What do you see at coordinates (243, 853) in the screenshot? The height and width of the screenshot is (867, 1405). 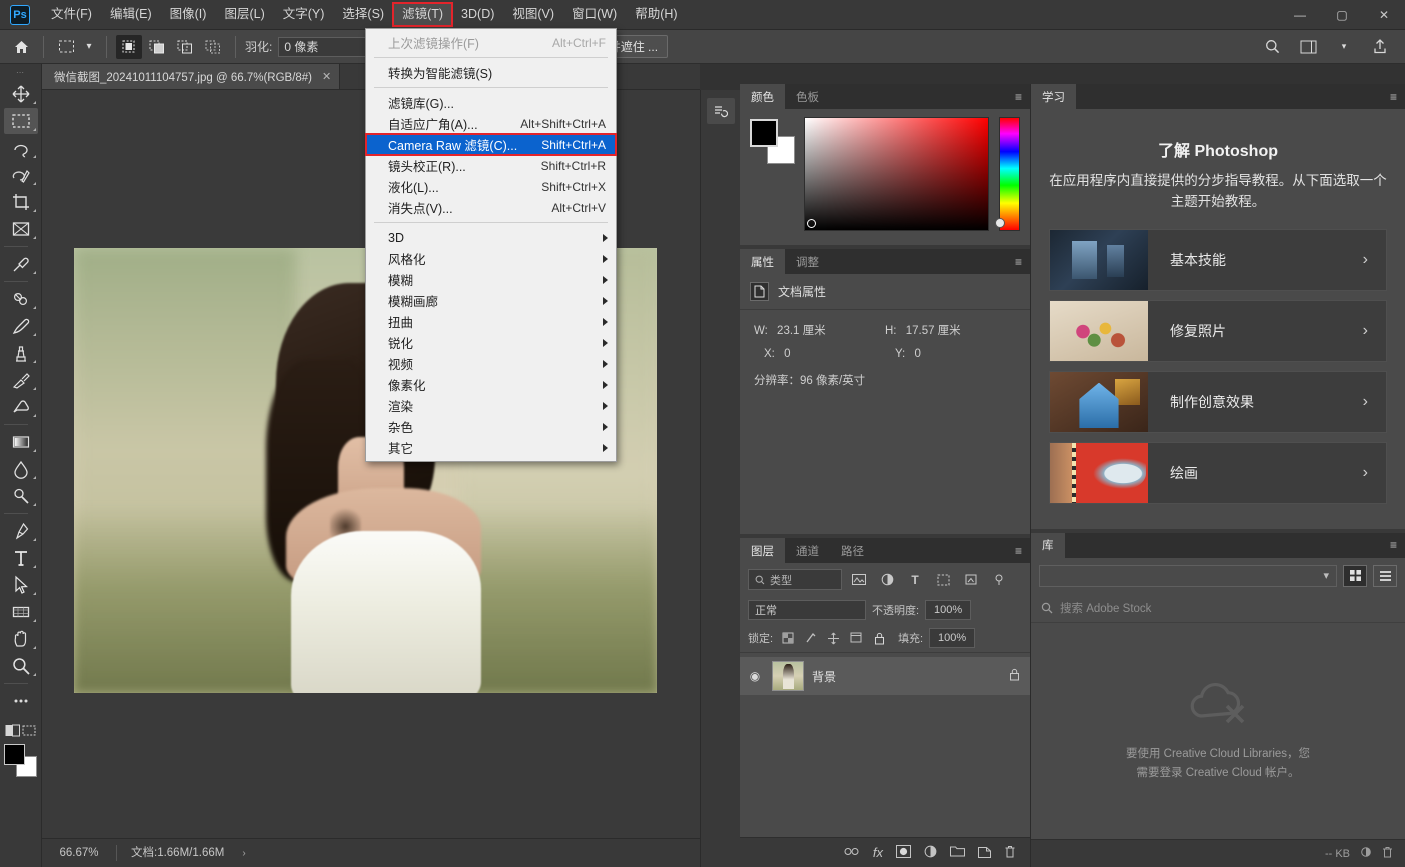 I see `status-expand-icon: ›` at bounding box center [243, 853].